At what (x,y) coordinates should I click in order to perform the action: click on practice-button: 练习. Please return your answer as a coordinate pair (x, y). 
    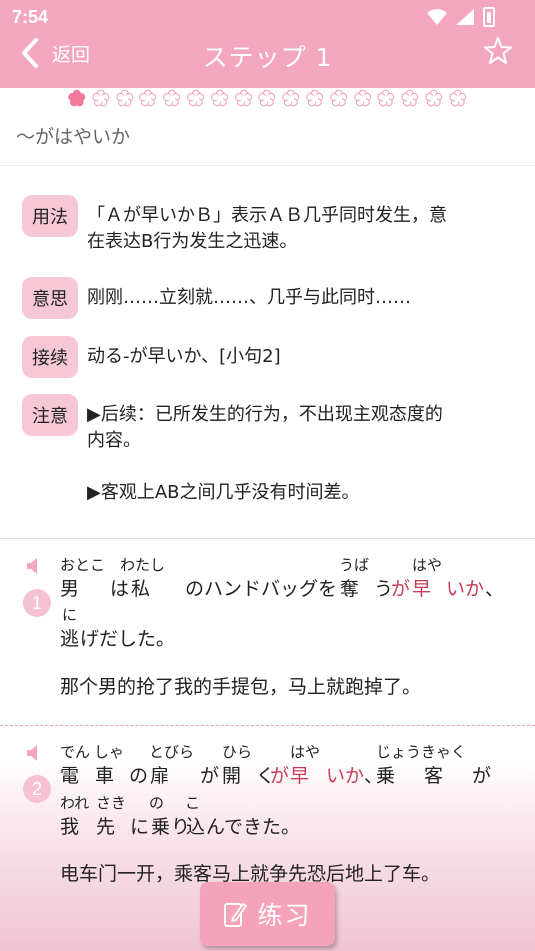
    Looking at the image, I should click on (267, 914).